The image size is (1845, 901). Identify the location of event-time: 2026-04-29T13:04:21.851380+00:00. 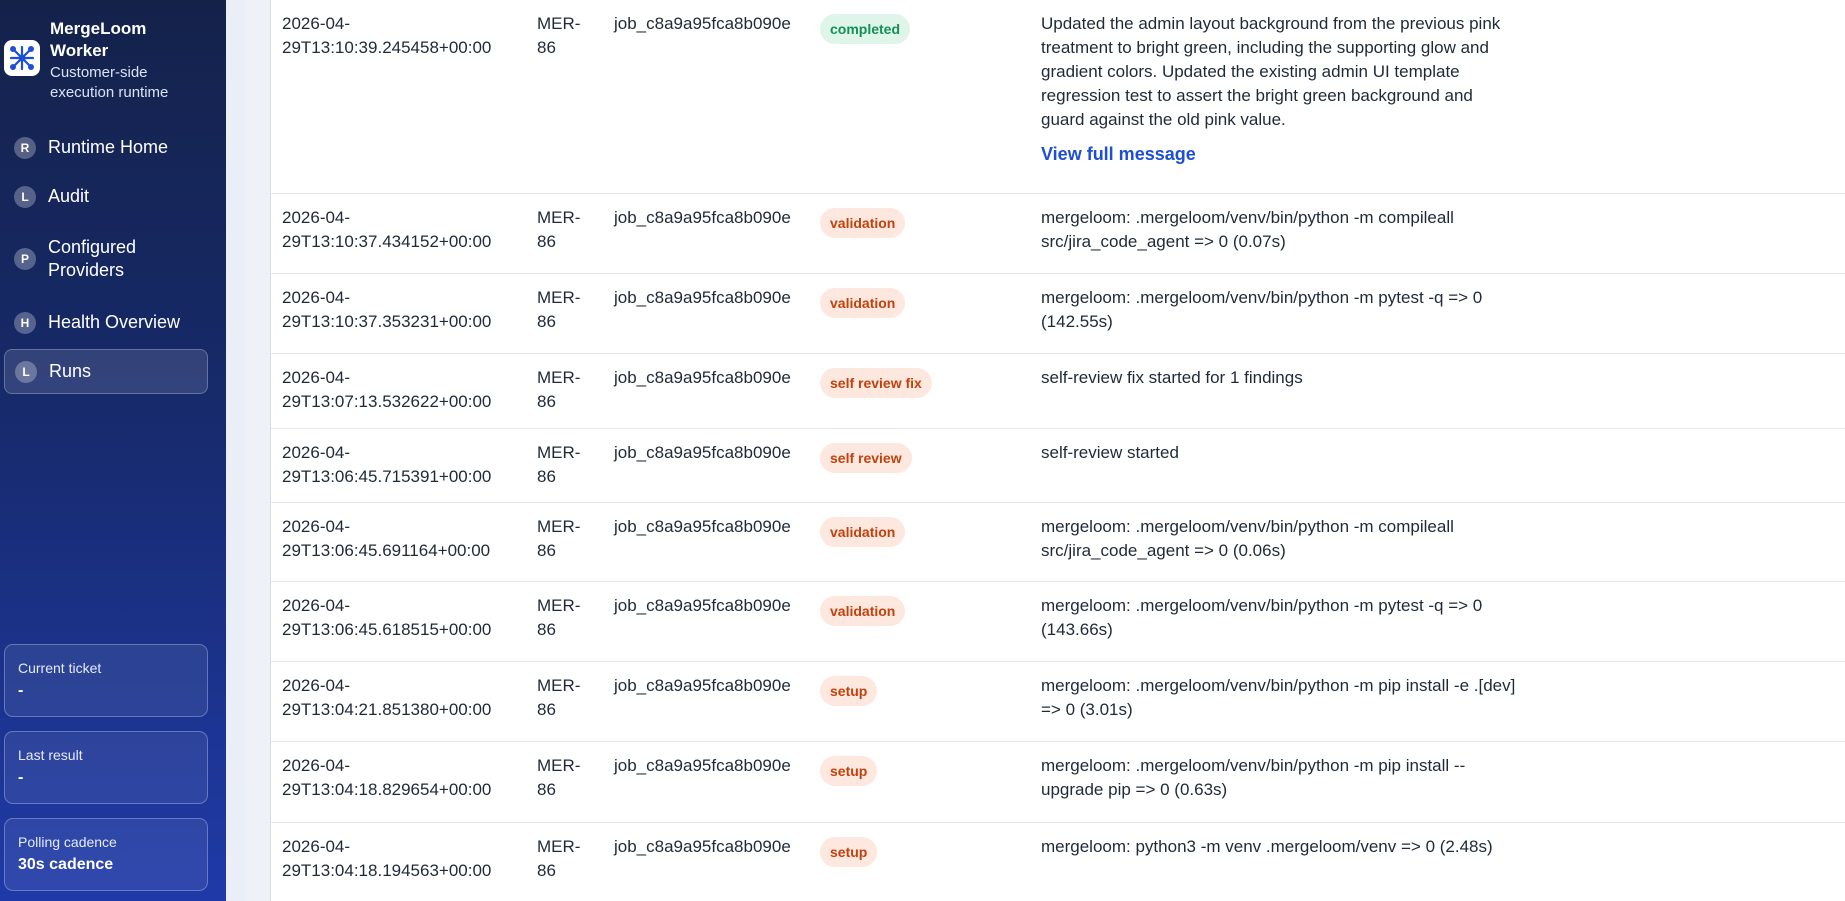
(387, 697).